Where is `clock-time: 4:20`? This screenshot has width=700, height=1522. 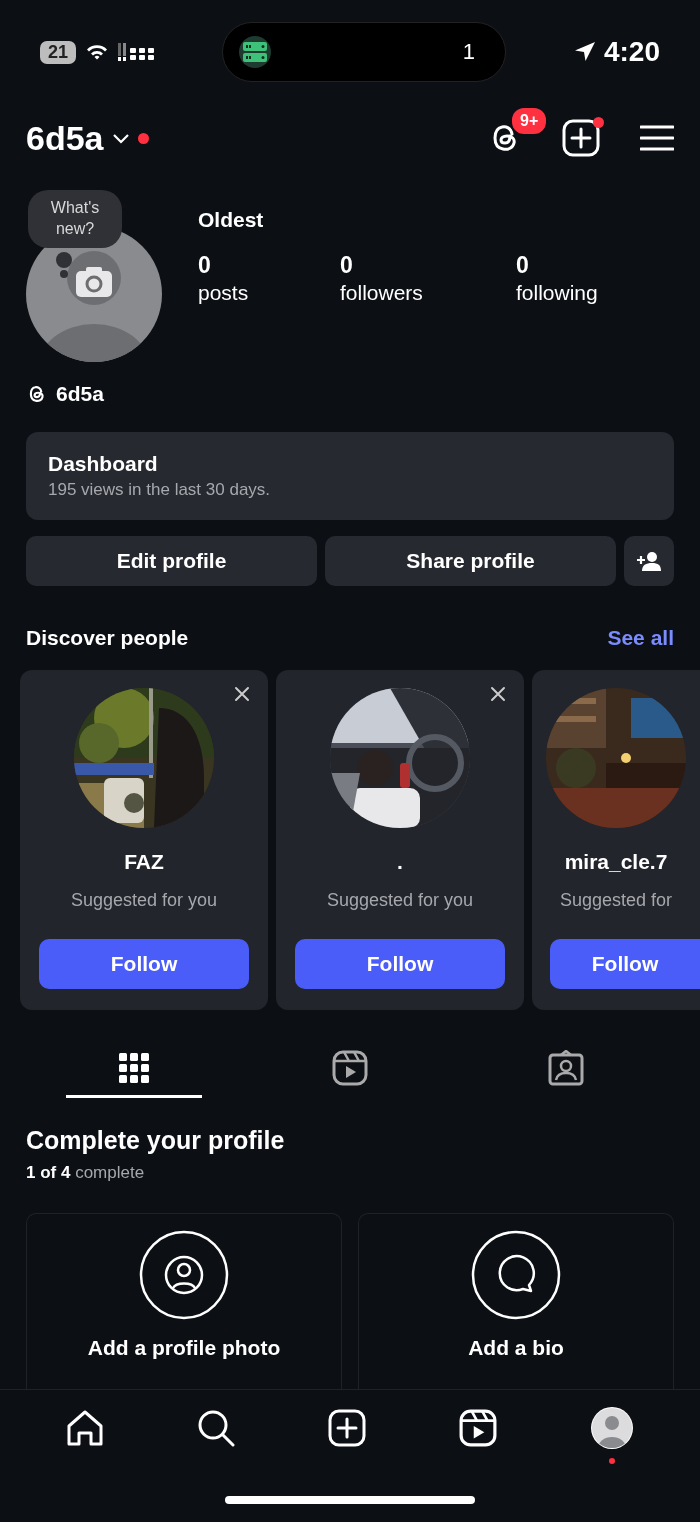 clock-time: 4:20 is located at coordinates (631, 52).